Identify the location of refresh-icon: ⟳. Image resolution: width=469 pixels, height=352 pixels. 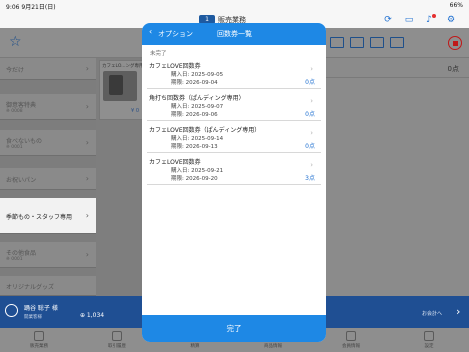
(388, 20).